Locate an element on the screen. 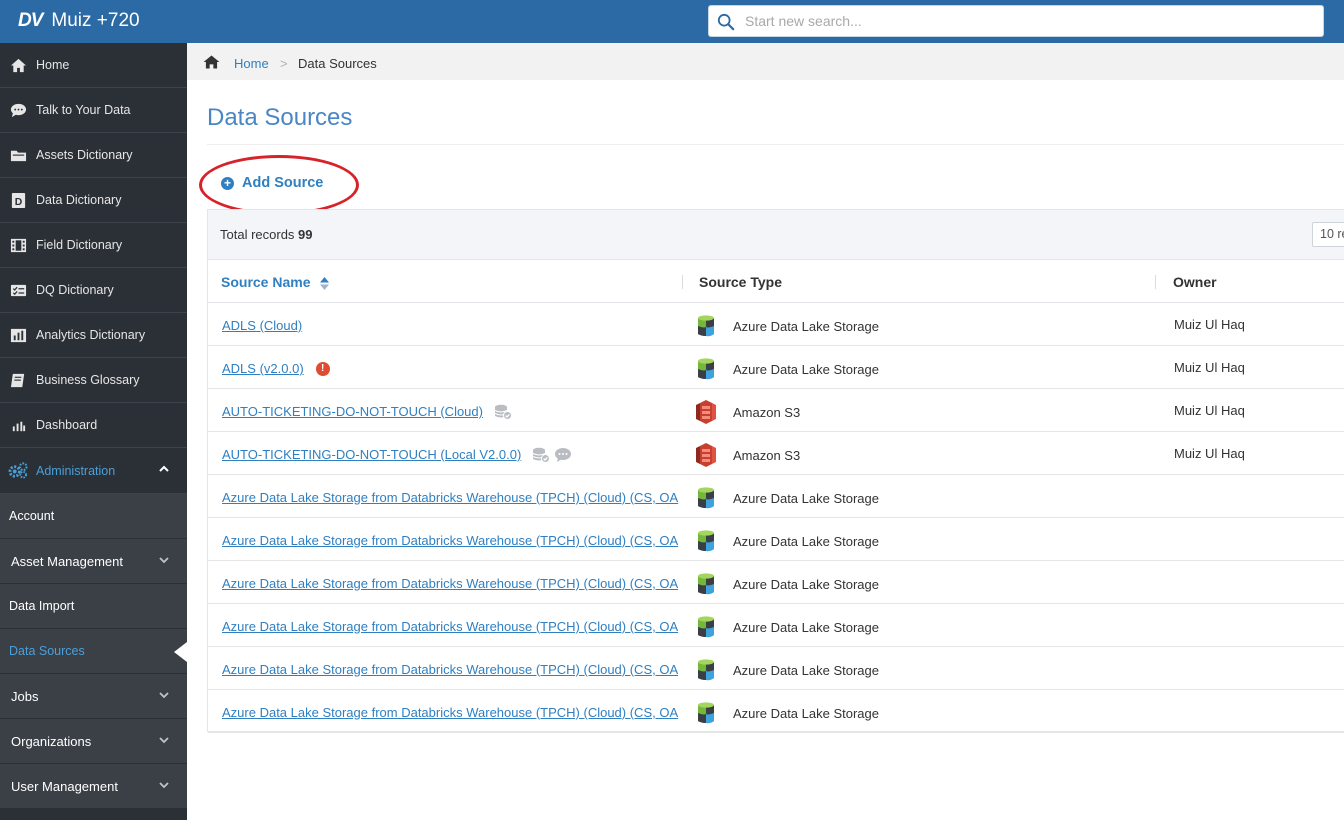 This screenshot has width=1344, height=820. column-header-source-name: Source Name is located at coordinates (275, 282).